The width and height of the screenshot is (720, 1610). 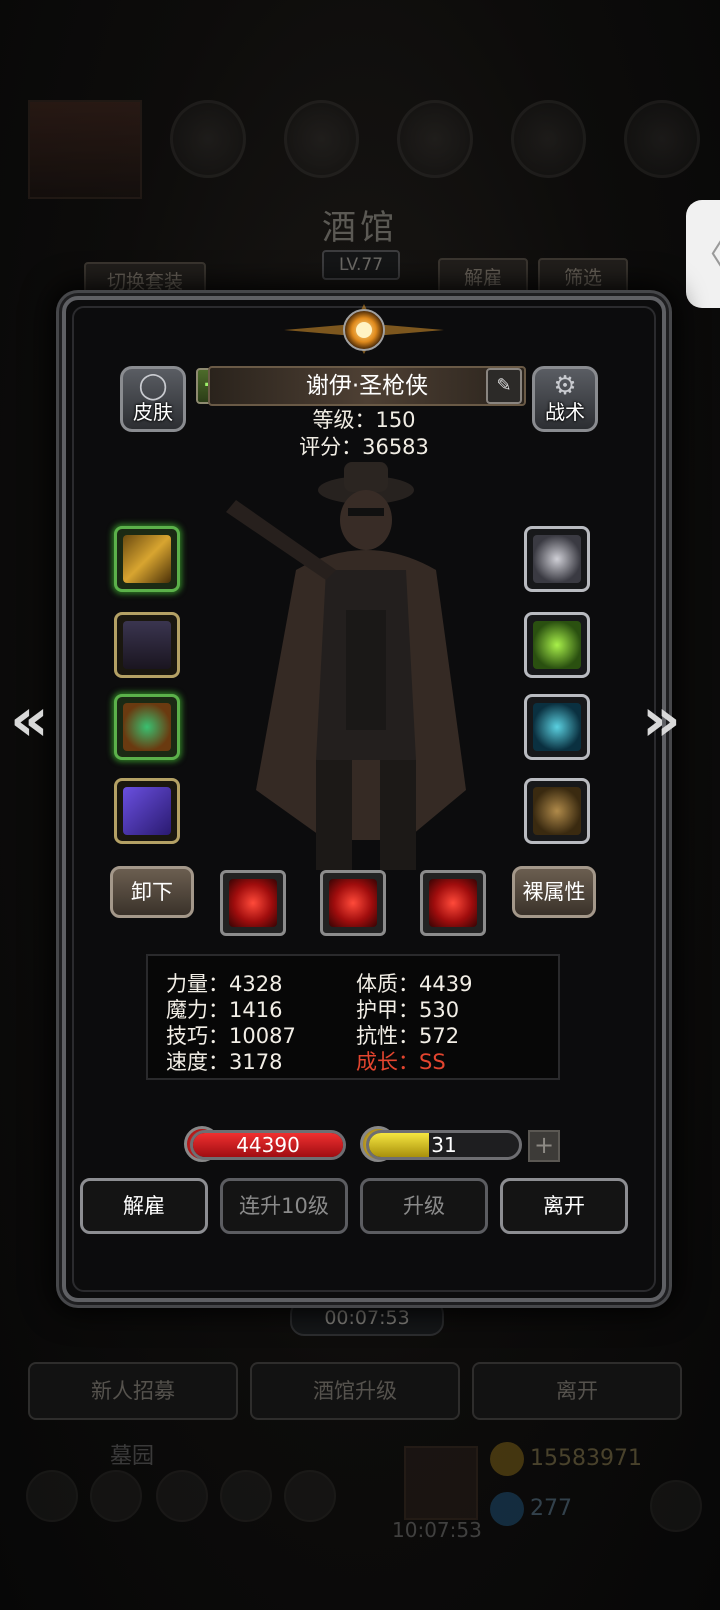 I want to click on stat-speed: 速度：3178, so click(x=224, y=1062).